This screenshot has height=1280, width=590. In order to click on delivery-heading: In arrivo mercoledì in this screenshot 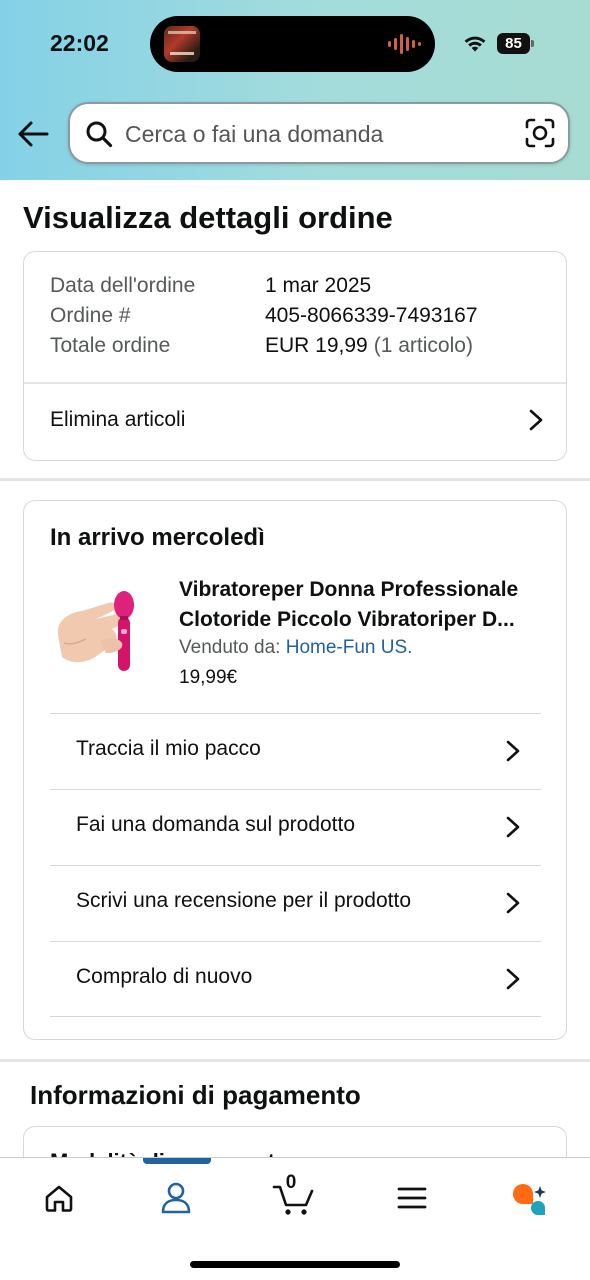, I will do `click(157, 537)`.